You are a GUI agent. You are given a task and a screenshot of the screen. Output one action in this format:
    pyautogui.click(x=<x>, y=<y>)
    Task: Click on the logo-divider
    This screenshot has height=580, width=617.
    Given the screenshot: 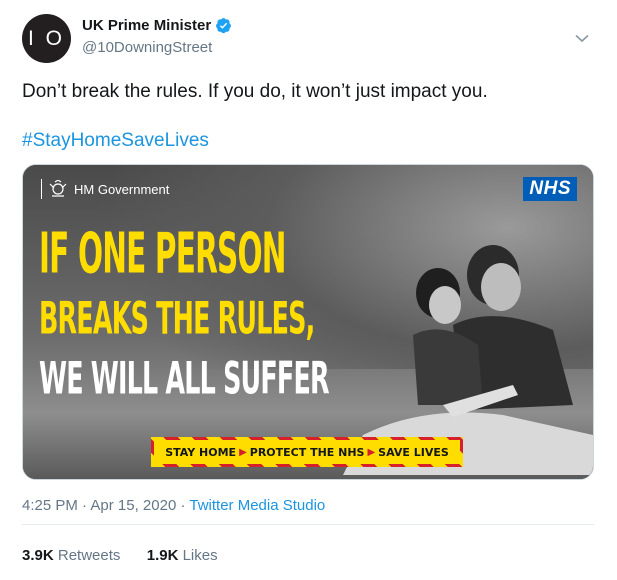 What is the action you would take?
    pyautogui.click(x=41, y=189)
    